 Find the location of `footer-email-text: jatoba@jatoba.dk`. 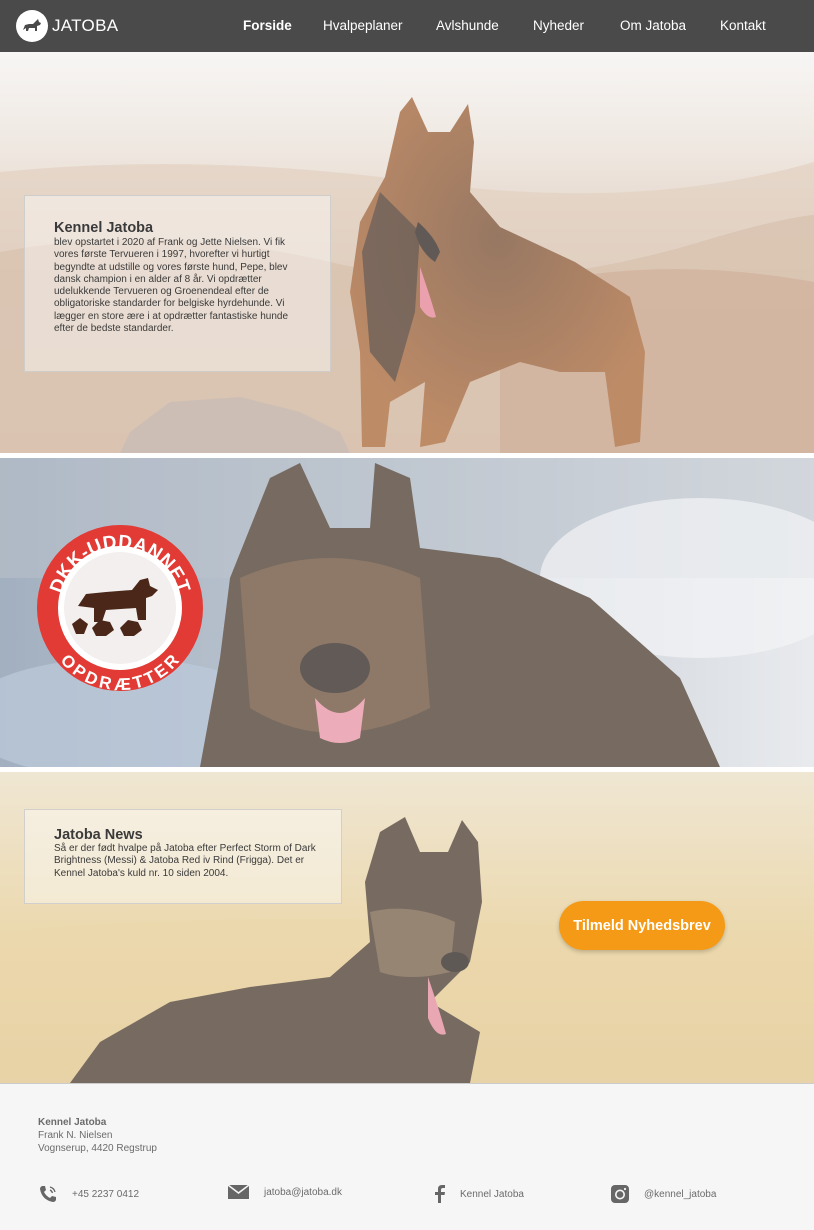

footer-email-text: jatoba@jatoba.dk is located at coordinates (303, 1192).